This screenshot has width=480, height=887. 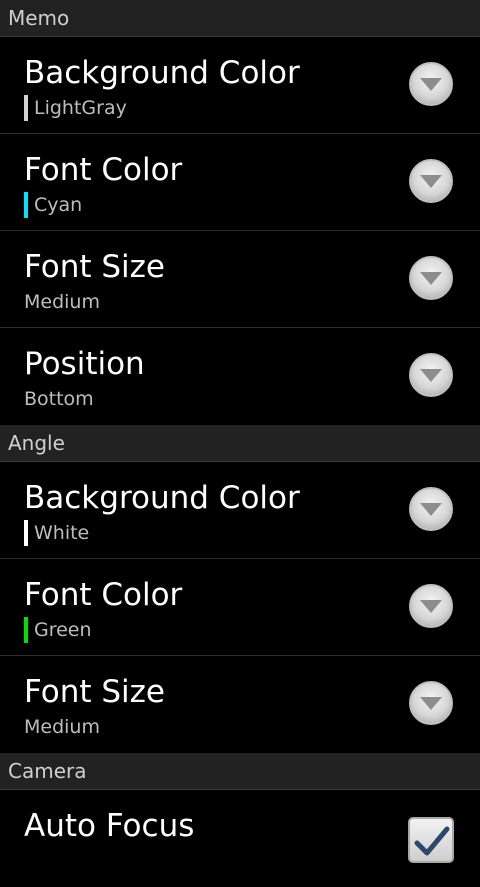 I want to click on section-header-angle: Angle, so click(x=240, y=443).